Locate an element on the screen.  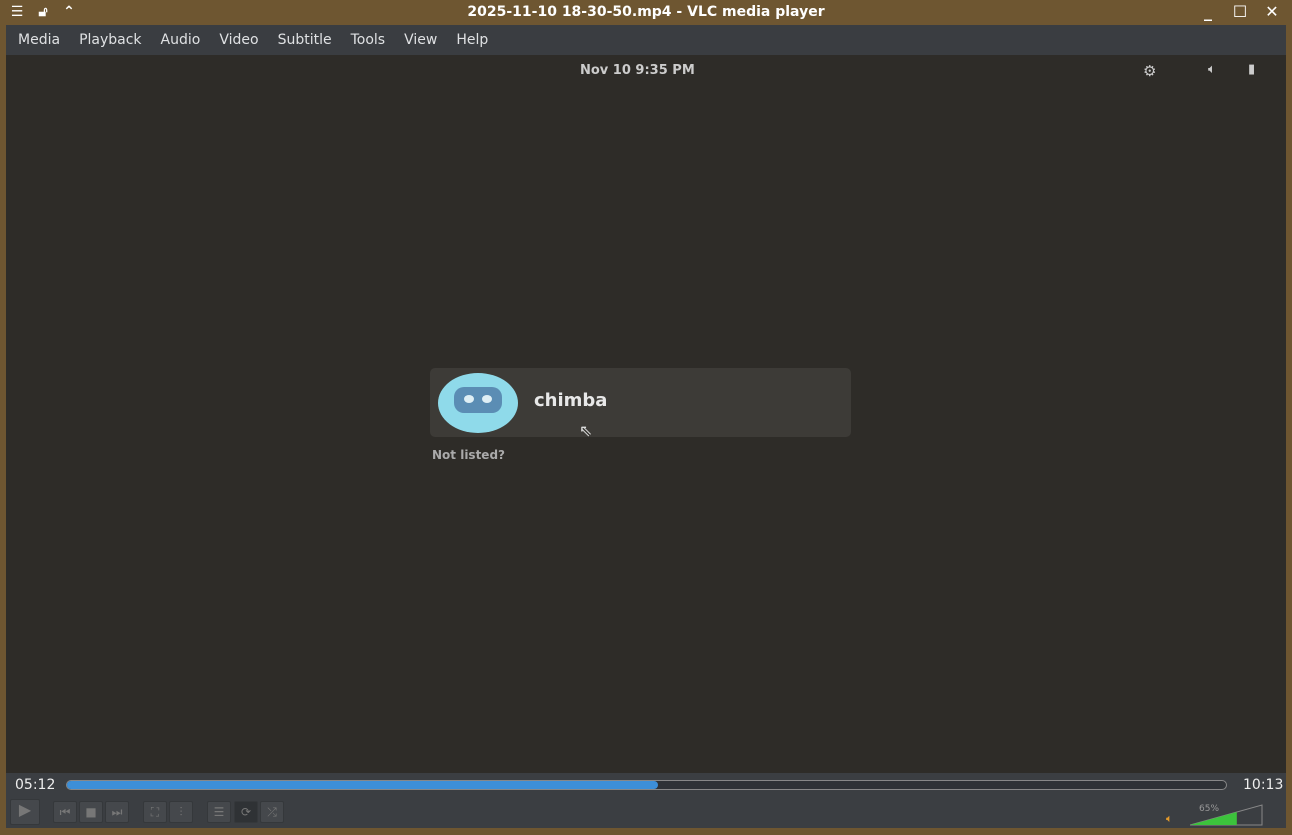
menu-tools: Tools is located at coordinates (368, 40).